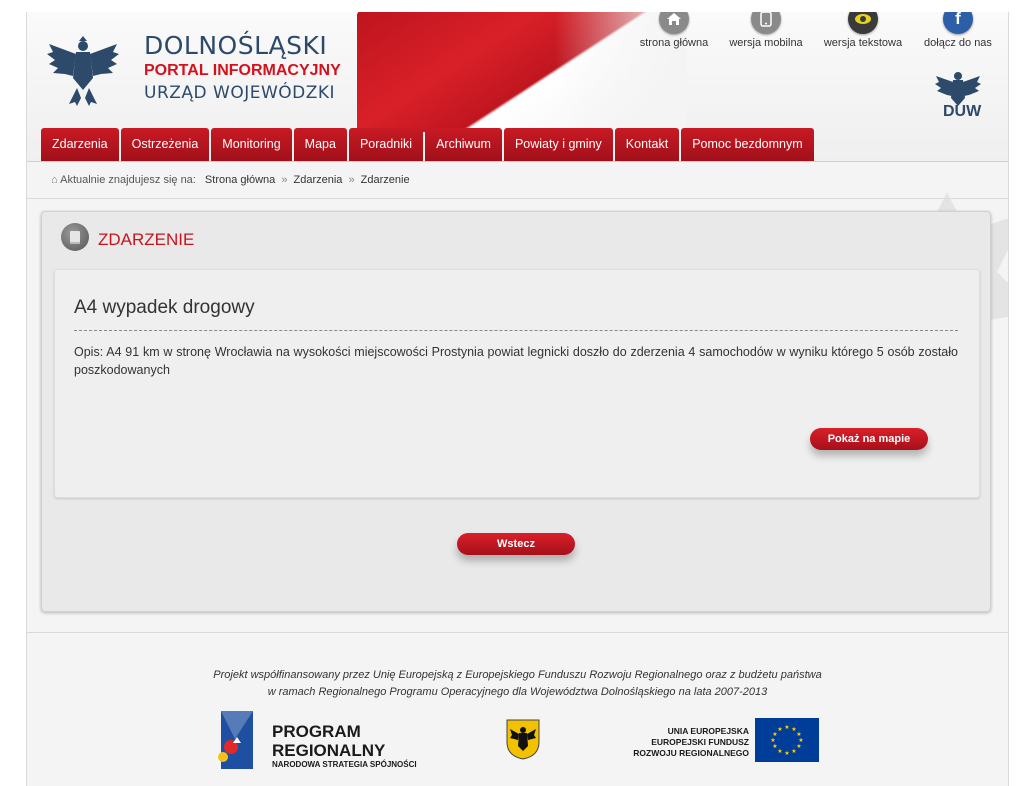 This screenshot has height=786, width=1029. Describe the element at coordinates (316, 731) in the screenshot. I see `program-line1: PROGRAM` at that location.